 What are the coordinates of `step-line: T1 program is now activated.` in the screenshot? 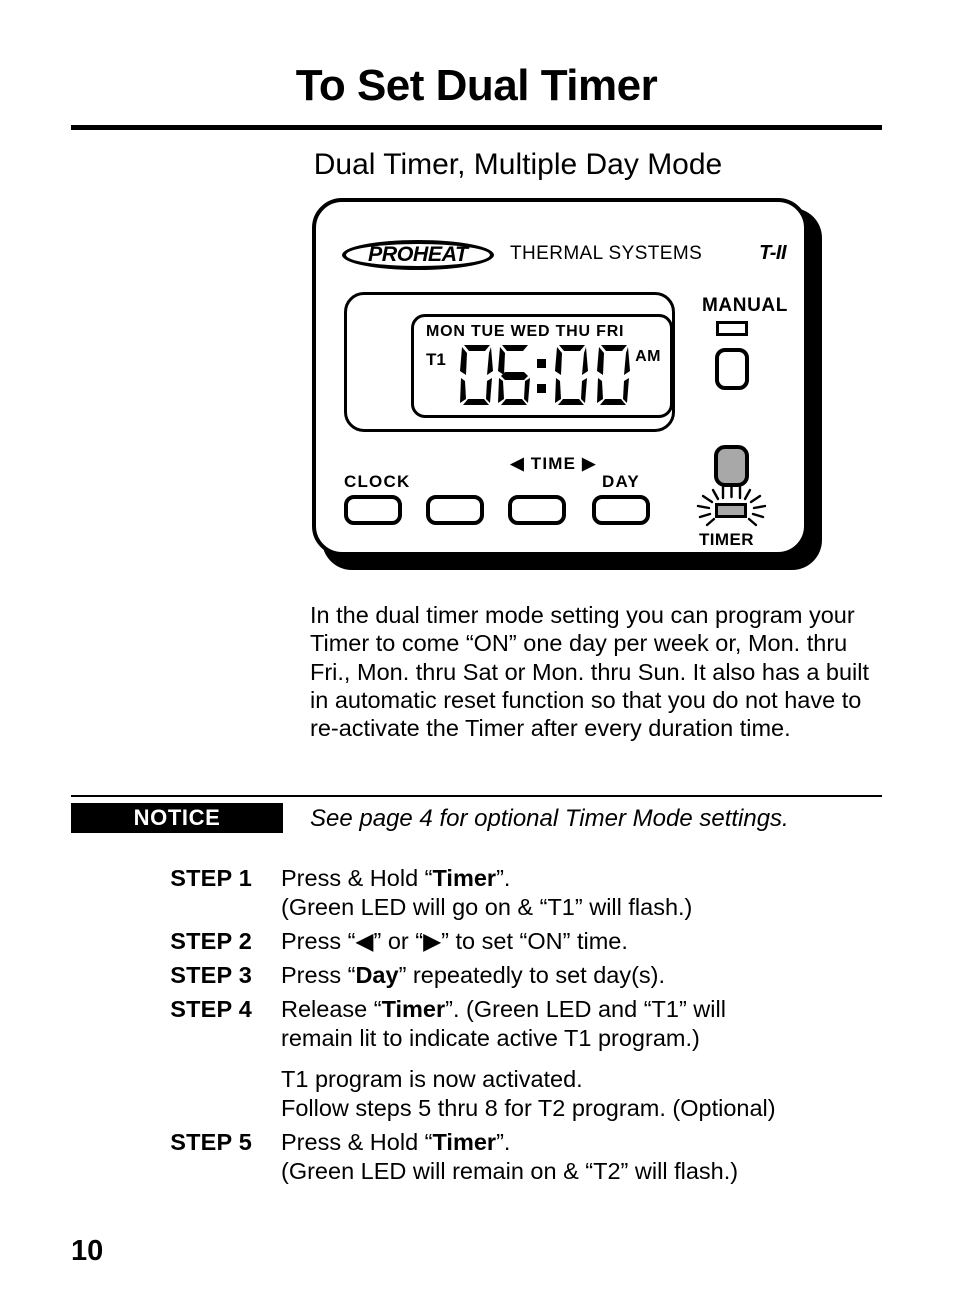 It's located at (581, 1079).